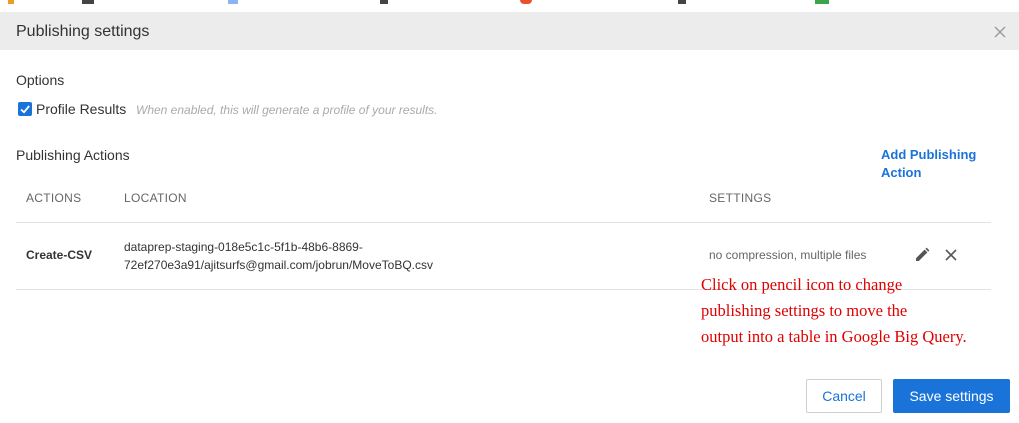  What do you see at coordinates (844, 396) in the screenshot?
I see `cancel-button: Cancel` at bounding box center [844, 396].